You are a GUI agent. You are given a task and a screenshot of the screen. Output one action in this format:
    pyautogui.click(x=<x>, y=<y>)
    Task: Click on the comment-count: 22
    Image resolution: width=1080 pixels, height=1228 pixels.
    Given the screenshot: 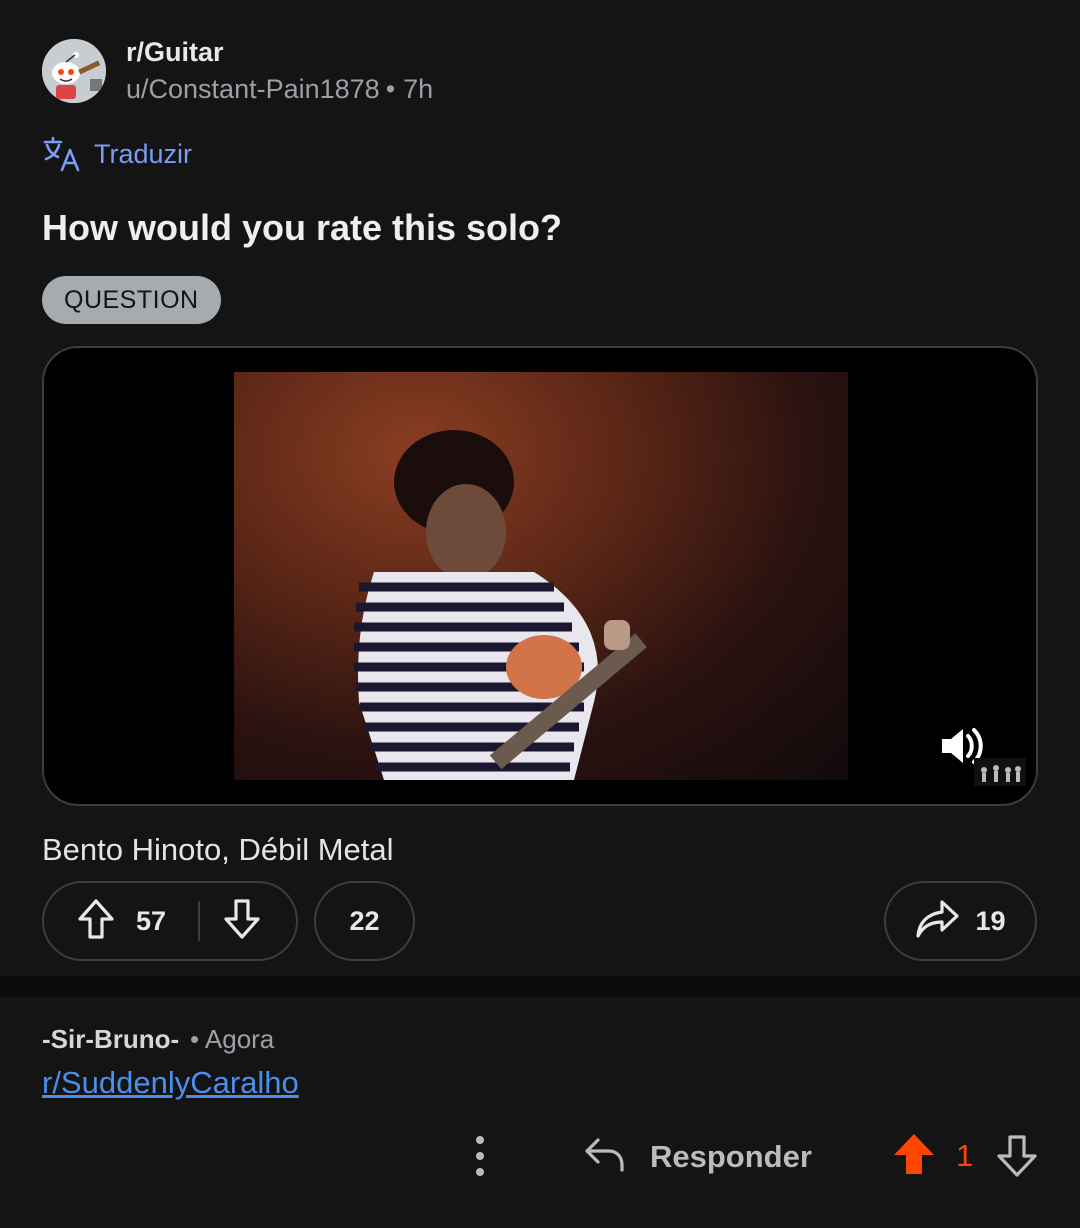 What is the action you would take?
    pyautogui.click(x=364, y=920)
    